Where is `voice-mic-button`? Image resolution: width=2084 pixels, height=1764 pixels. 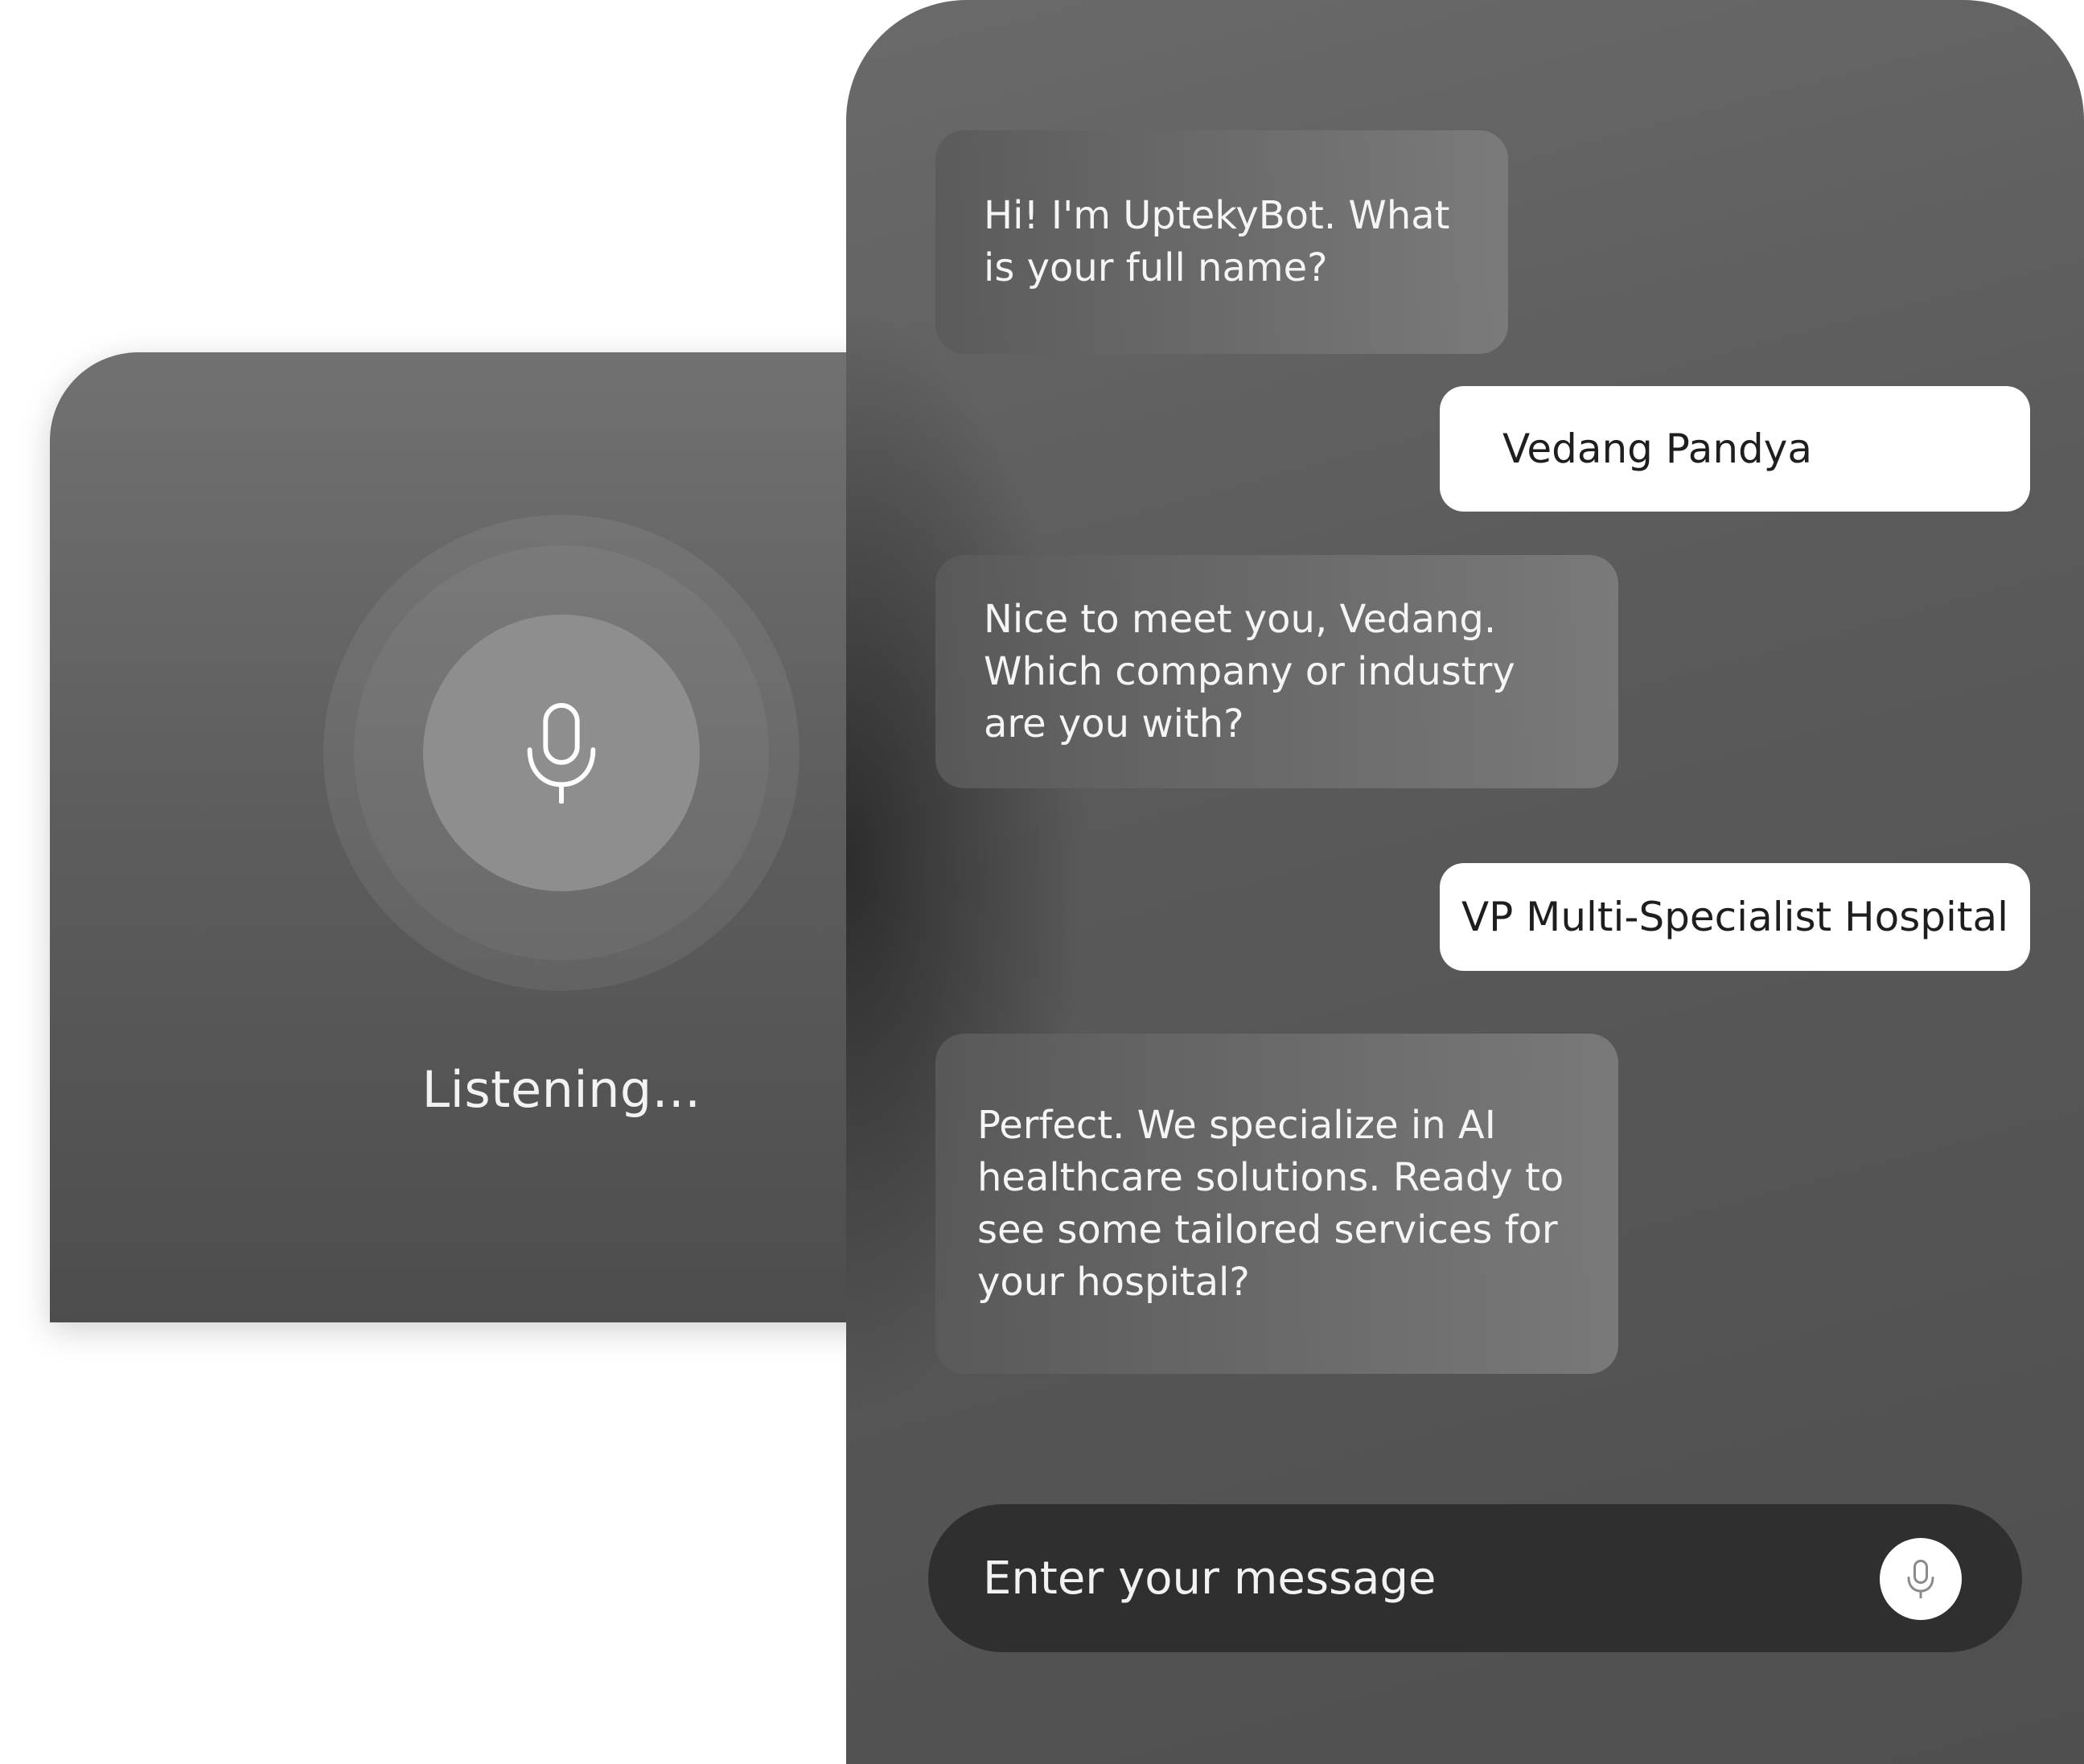 voice-mic-button is located at coordinates (561, 753).